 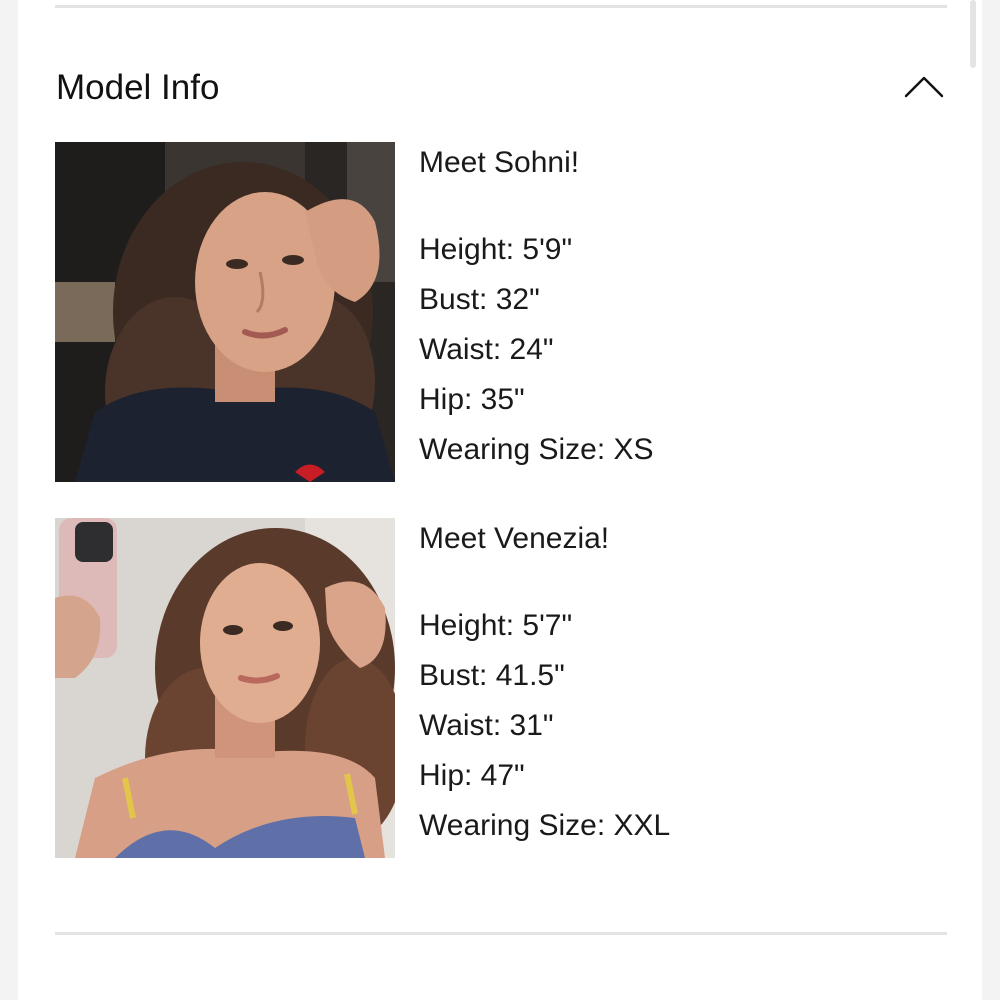 What do you see at coordinates (545, 825) in the screenshot?
I see `model-wearing-size: Wearing Size: XXL` at bounding box center [545, 825].